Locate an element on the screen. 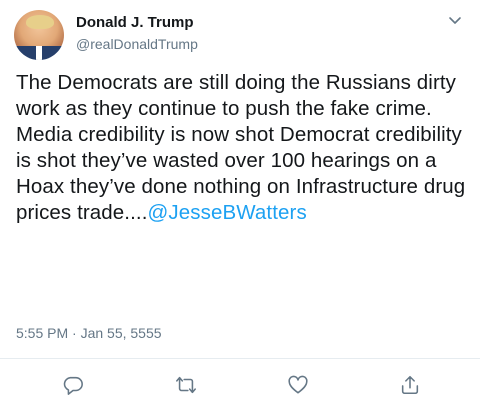  action-bar is located at coordinates (240, 384).